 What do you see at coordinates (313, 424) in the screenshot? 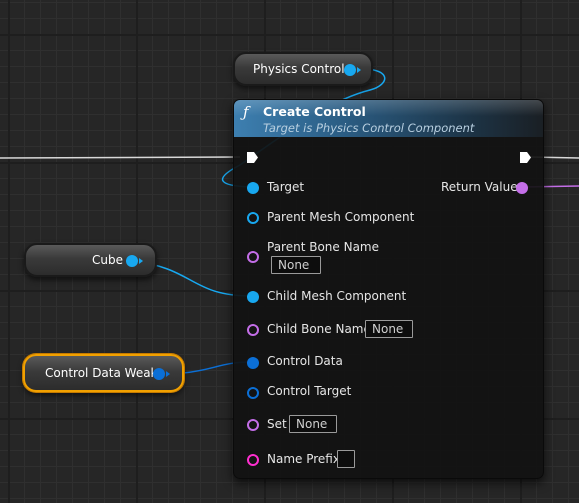
I see `set-field: None` at bounding box center [313, 424].